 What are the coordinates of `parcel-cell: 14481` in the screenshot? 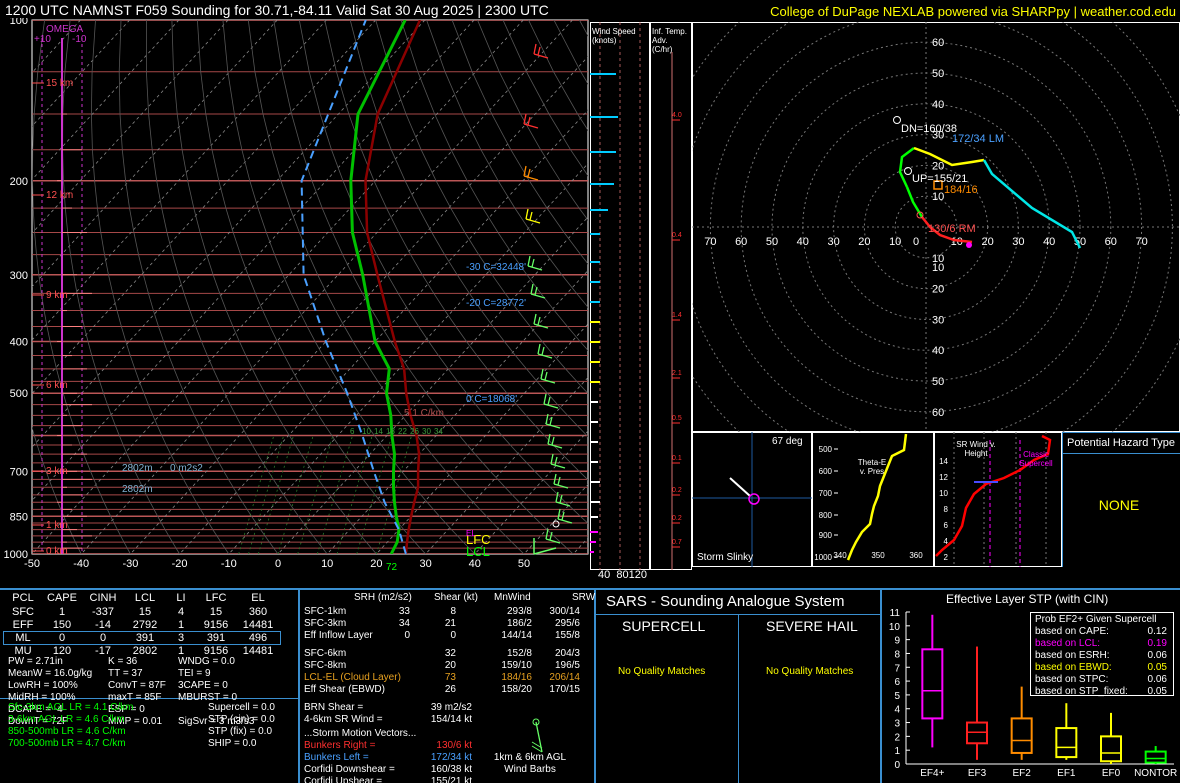 It's located at (258, 651).